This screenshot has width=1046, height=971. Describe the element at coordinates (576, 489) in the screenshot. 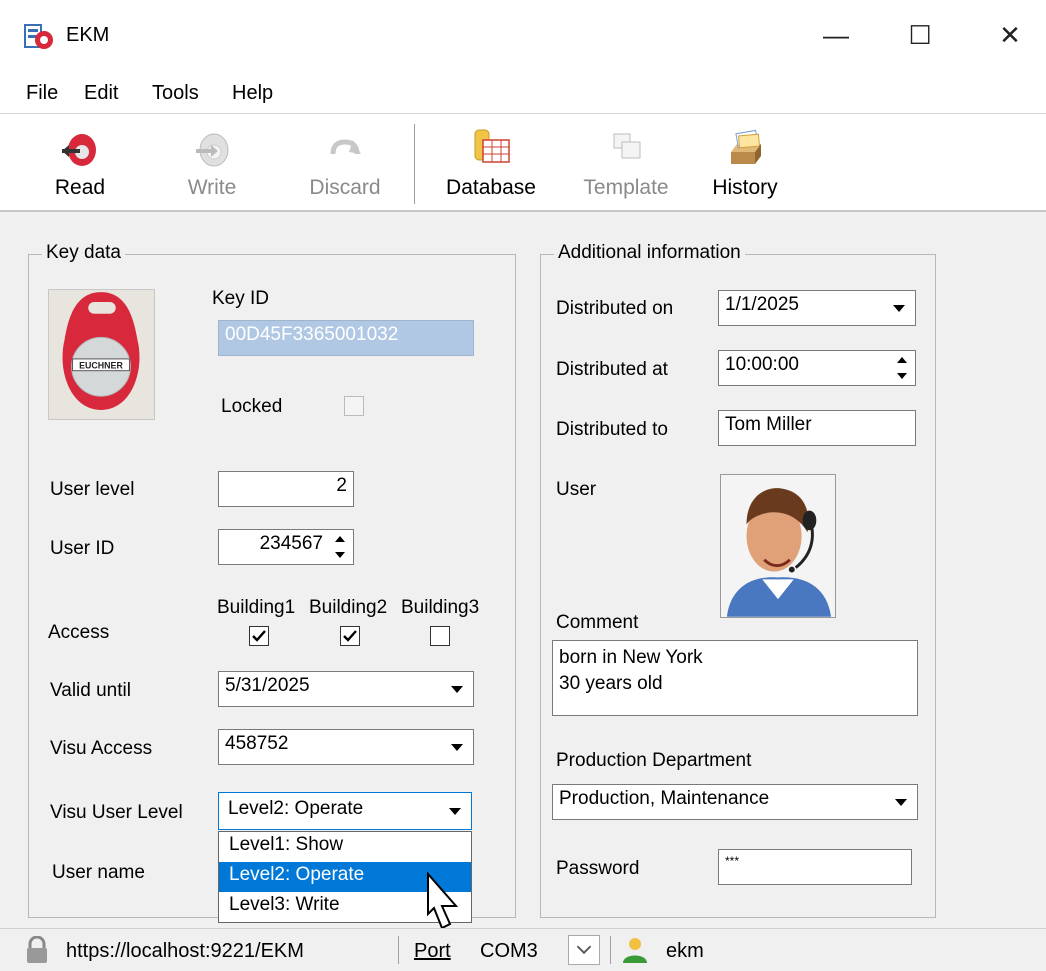

I see `user-photo-label: User` at that location.